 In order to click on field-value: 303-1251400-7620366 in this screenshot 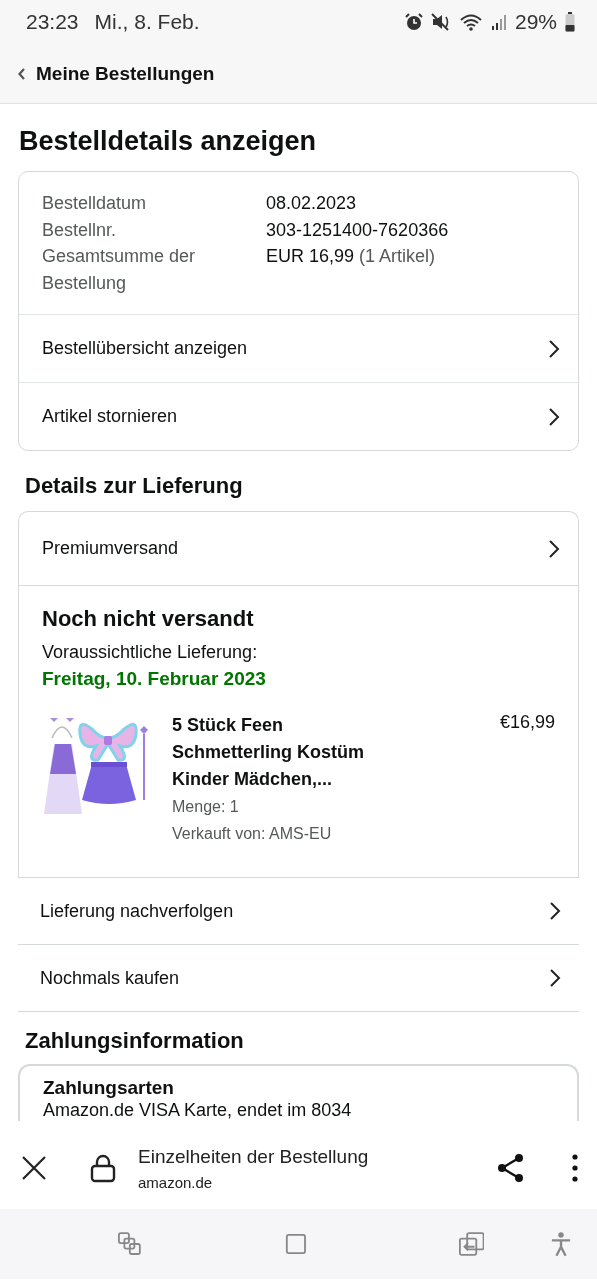, I will do `click(358, 230)`.